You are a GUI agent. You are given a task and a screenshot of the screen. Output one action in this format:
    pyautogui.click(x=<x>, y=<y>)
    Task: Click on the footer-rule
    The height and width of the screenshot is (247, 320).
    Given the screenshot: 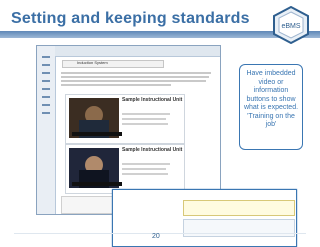 What is the action you would take?
    pyautogui.click(x=160, y=233)
    